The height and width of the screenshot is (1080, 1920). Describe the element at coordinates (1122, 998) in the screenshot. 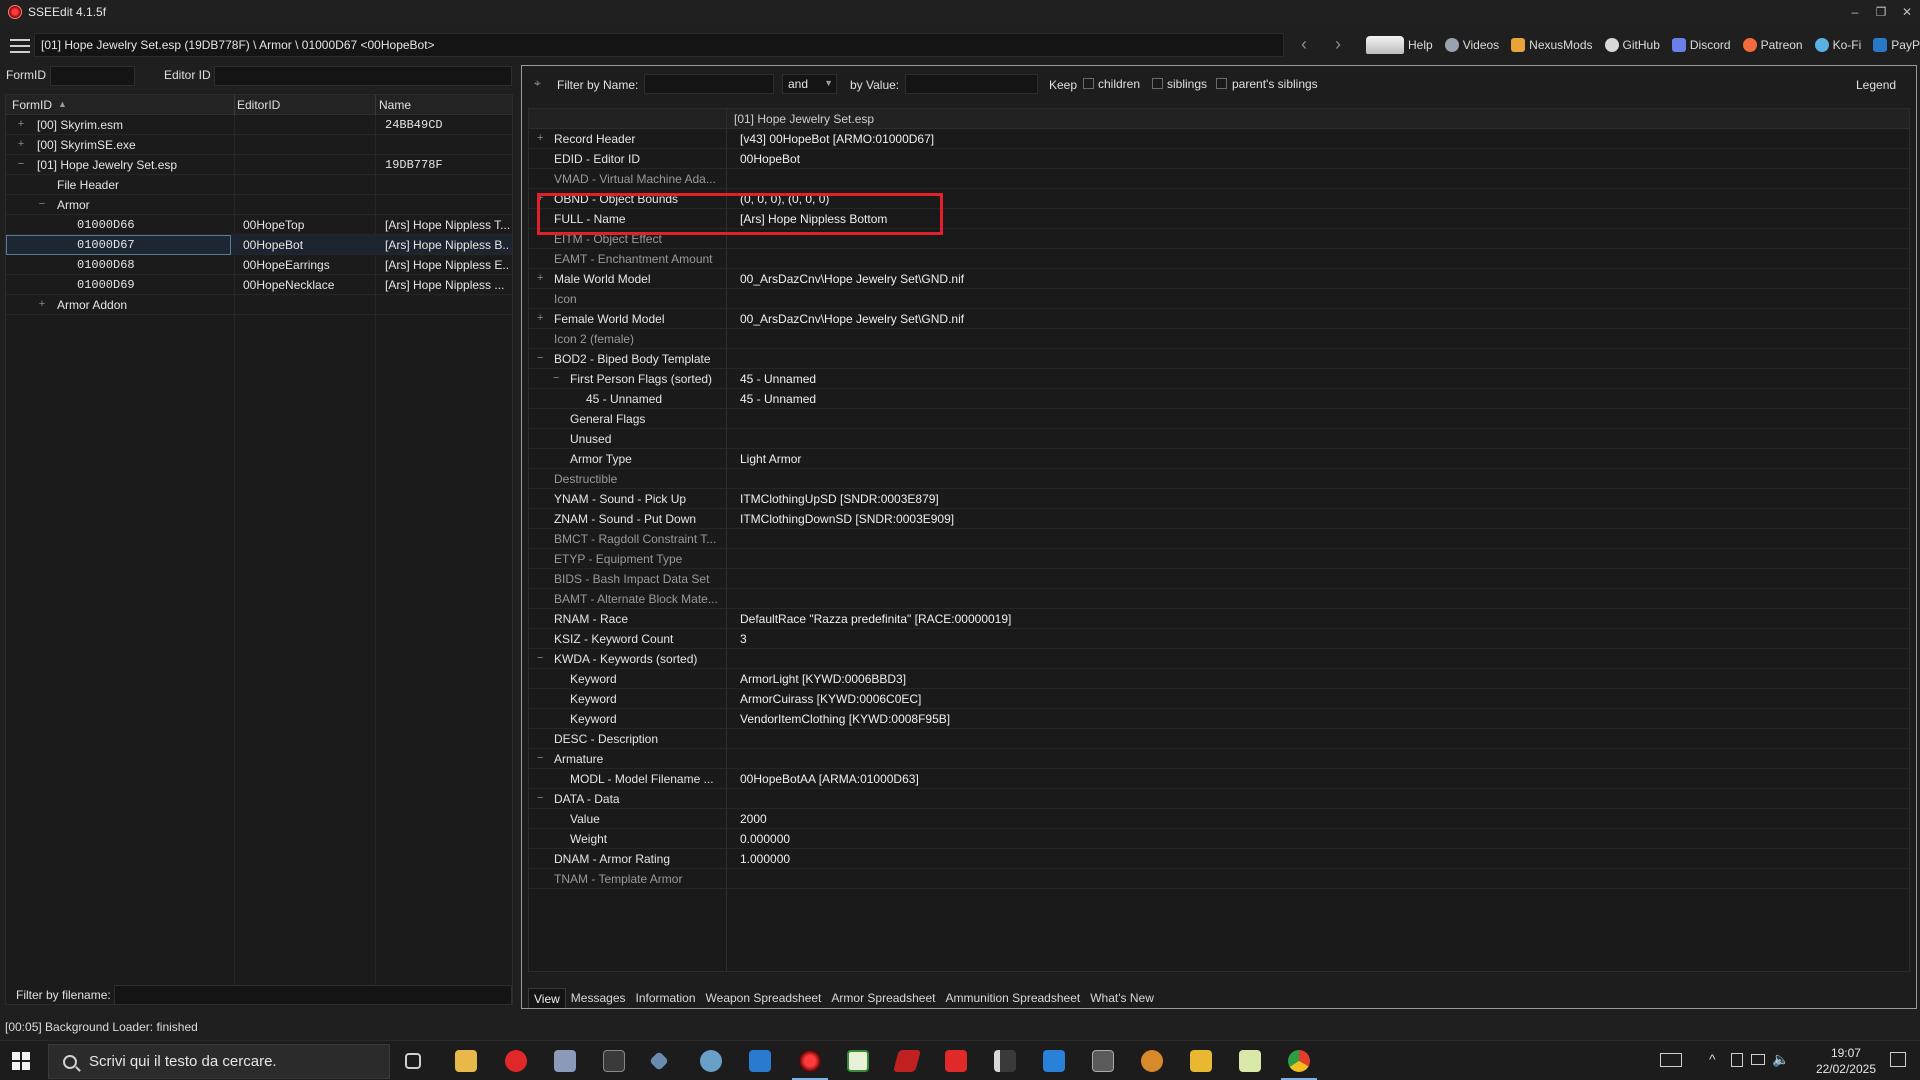

I see `tab-whats-new: What's New` at that location.